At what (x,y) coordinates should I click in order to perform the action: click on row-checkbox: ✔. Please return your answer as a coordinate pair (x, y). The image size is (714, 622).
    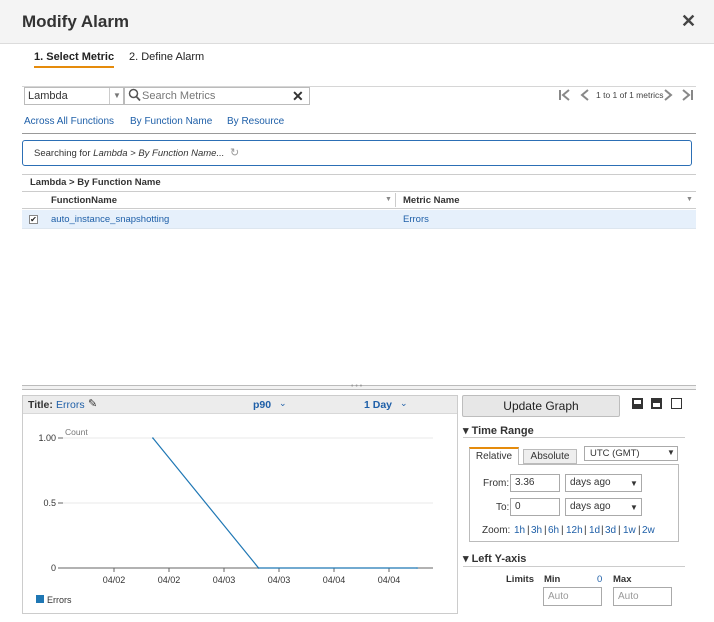
    Looking at the image, I should click on (33, 219).